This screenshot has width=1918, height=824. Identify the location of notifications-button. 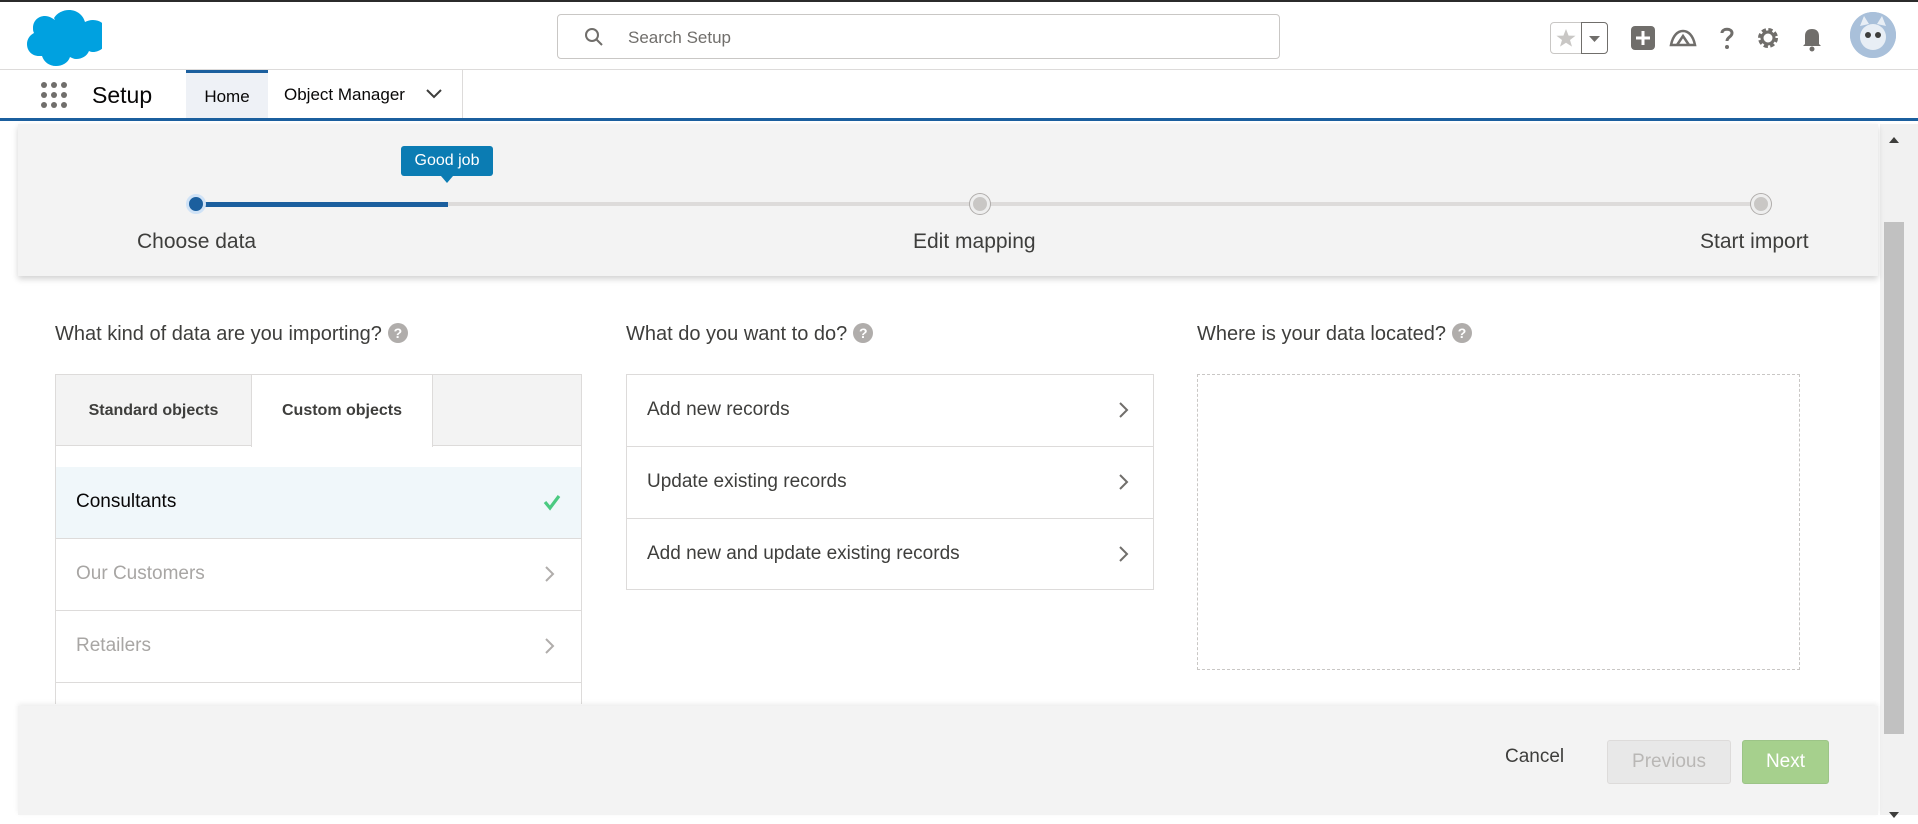
(1812, 38).